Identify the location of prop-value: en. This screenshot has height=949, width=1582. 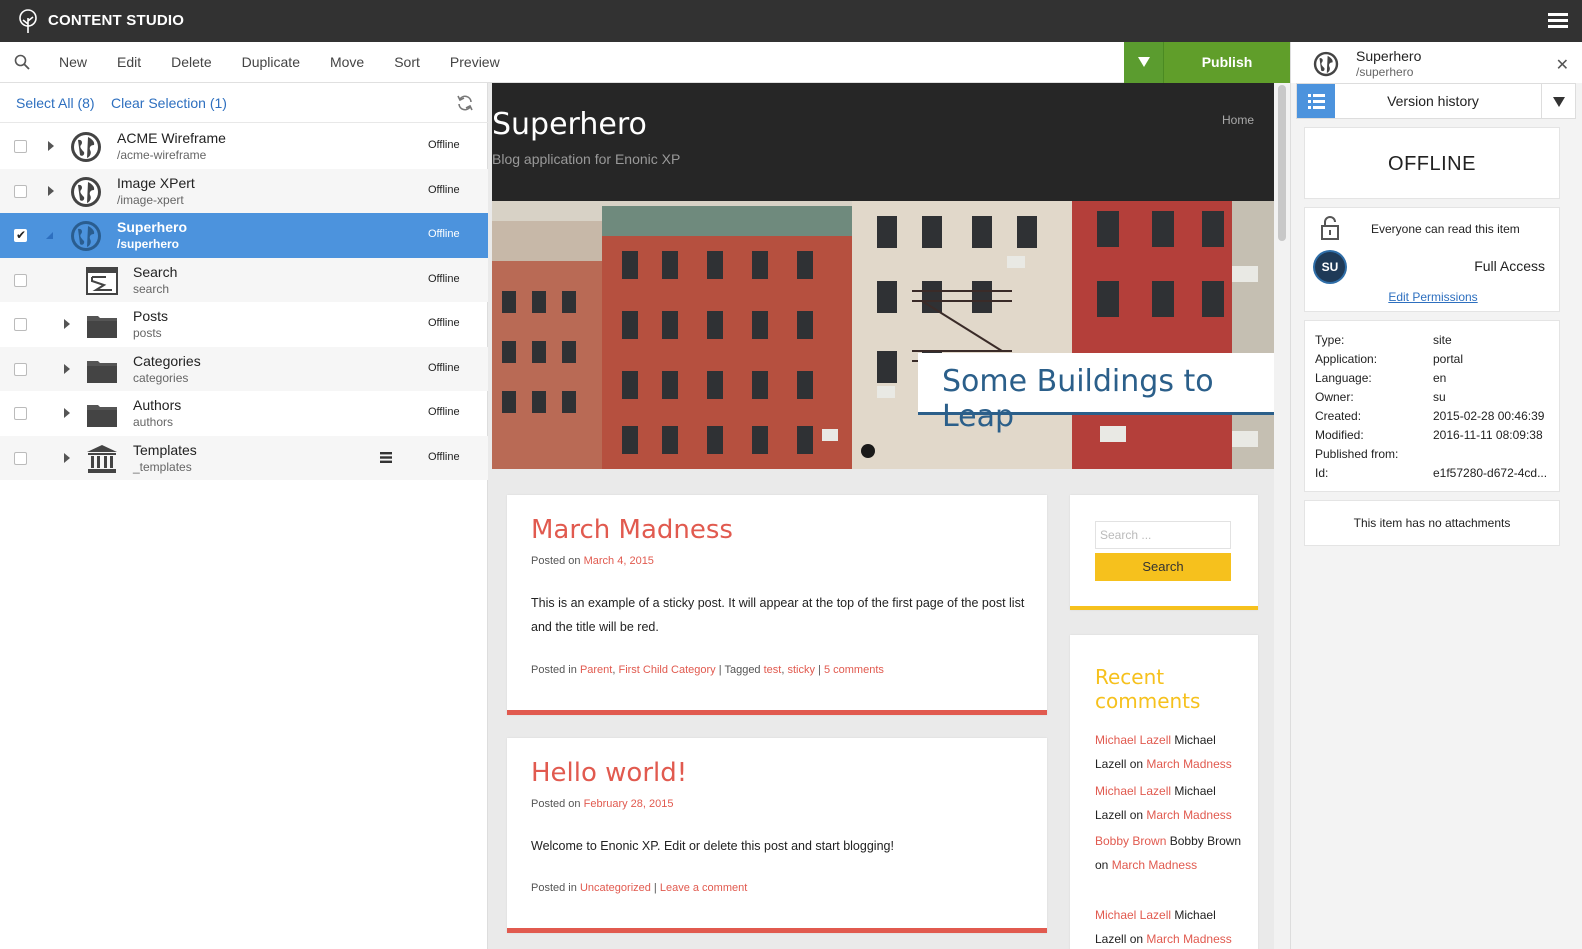
(1440, 378).